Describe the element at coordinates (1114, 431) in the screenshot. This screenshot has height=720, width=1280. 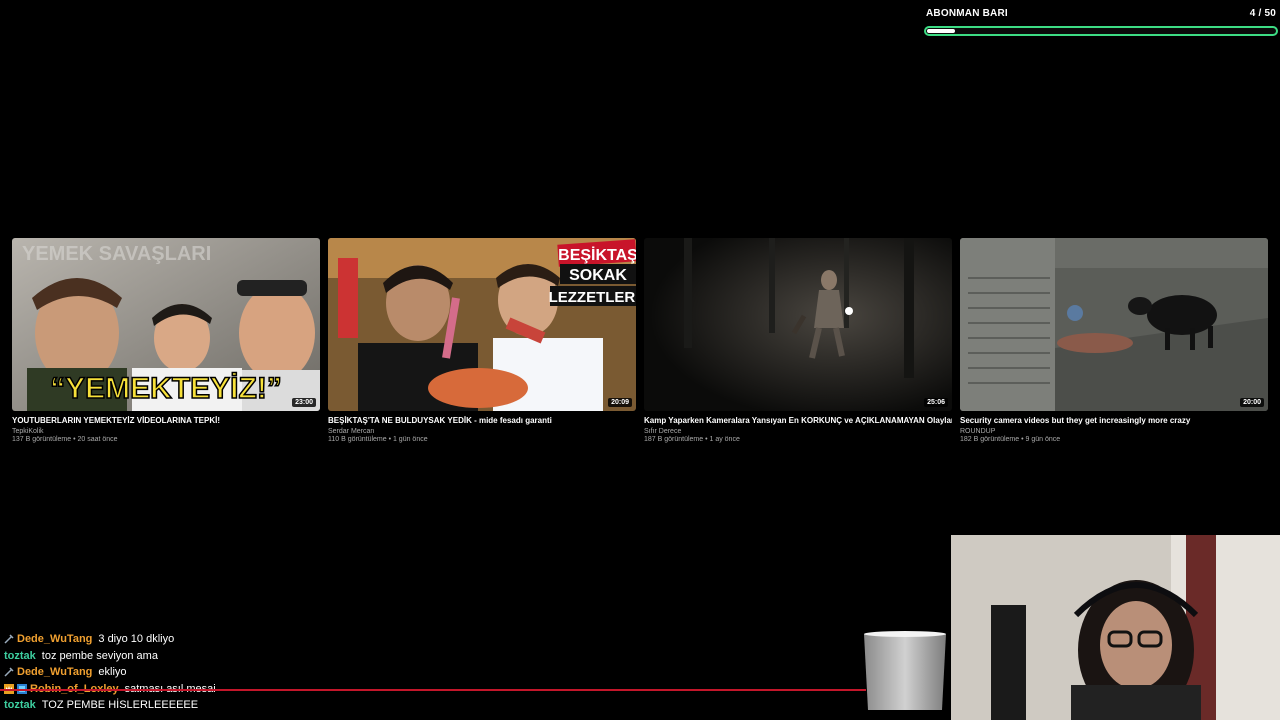
I see `video-channel: ROUNDUP` at that location.